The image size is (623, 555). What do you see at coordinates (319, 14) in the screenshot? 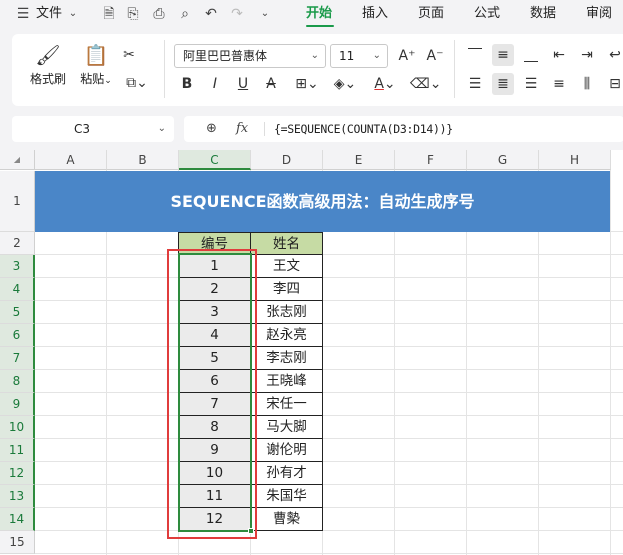
I see `tab-home: 开始` at bounding box center [319, 14].